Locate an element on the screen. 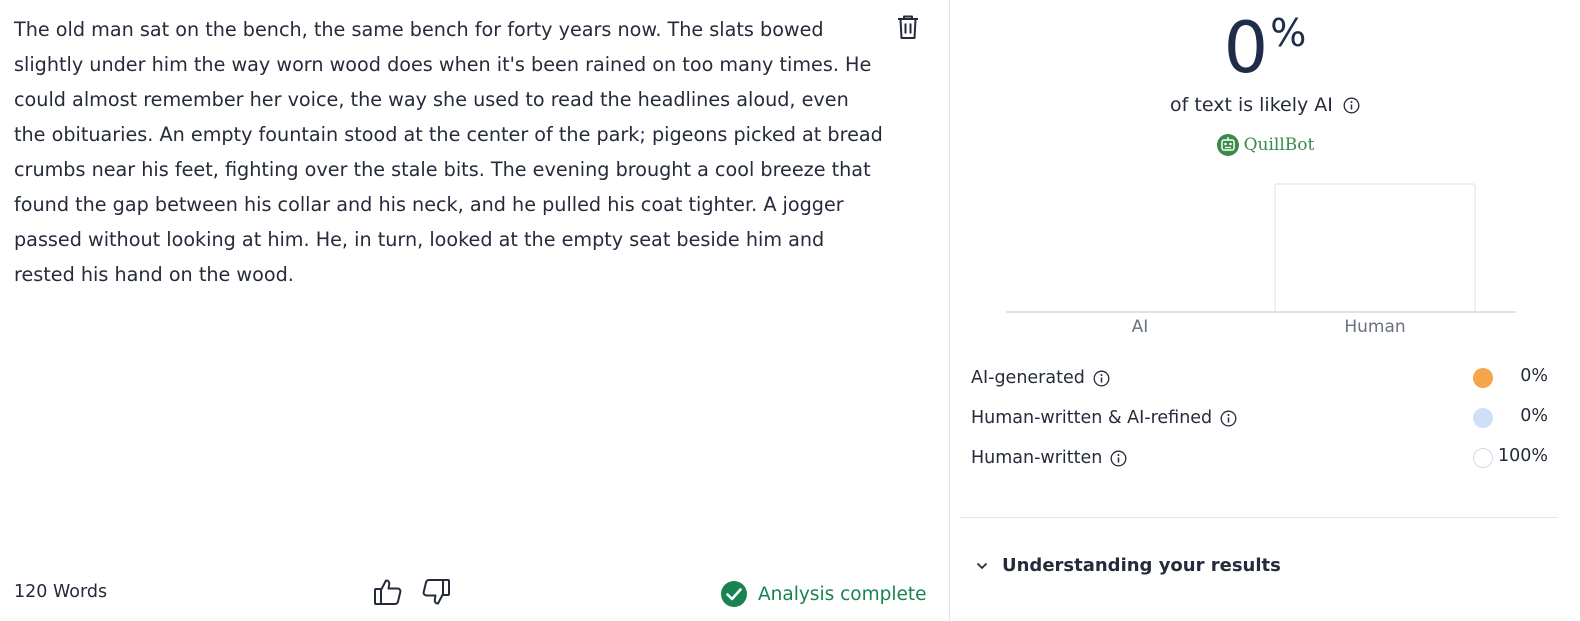 Image resolution: width=1580 pixels, height=621 pixels. delete-button is located at coordinates (908, 27).